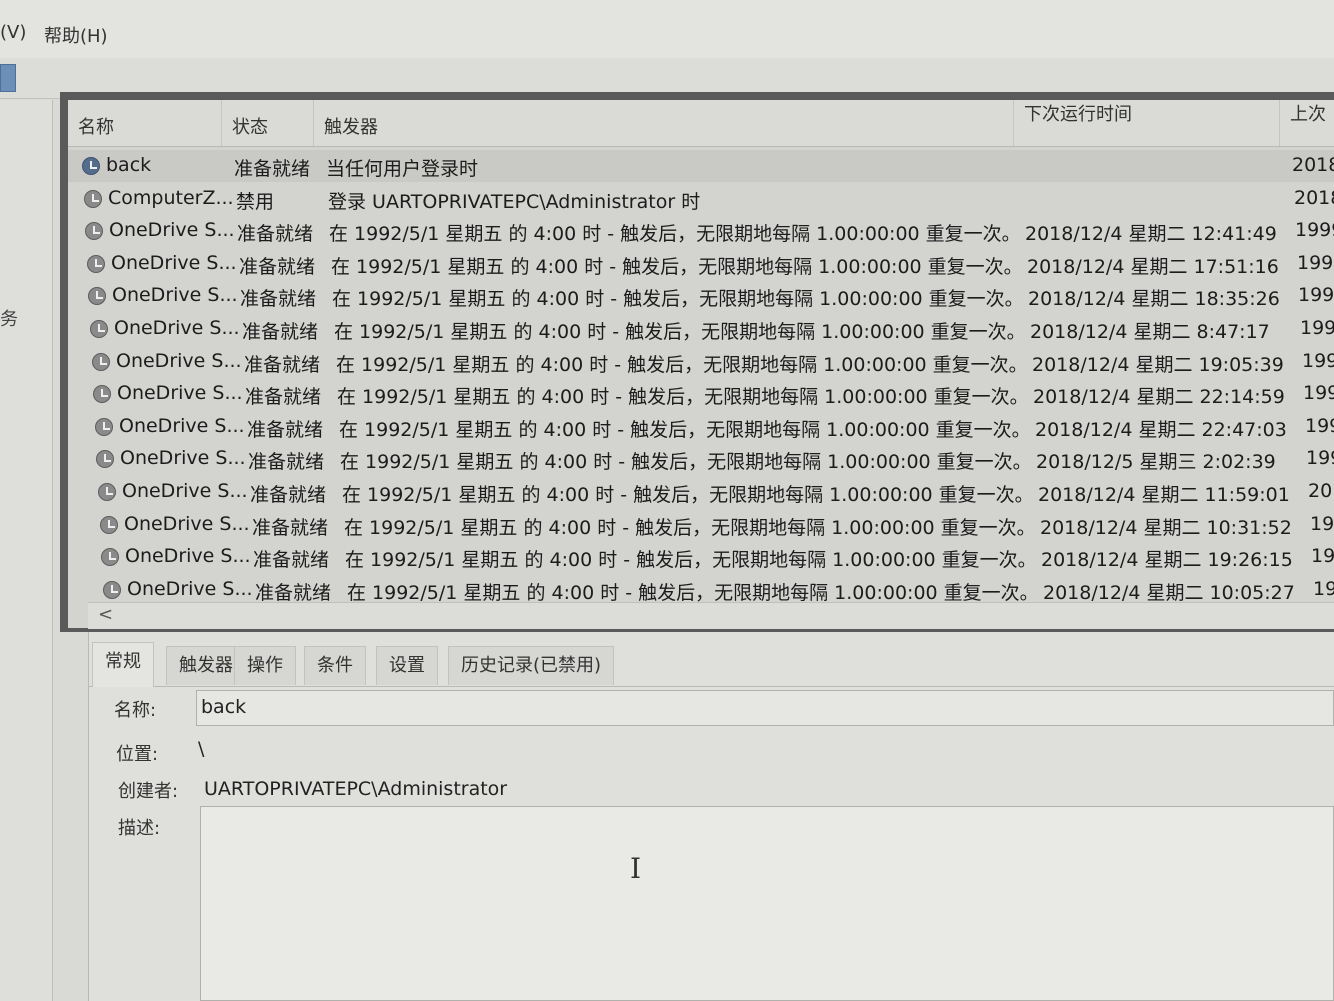  Describe the element at coordinates (265, 665) in the screenshot. I see `tab-actions: 操作` at that location.